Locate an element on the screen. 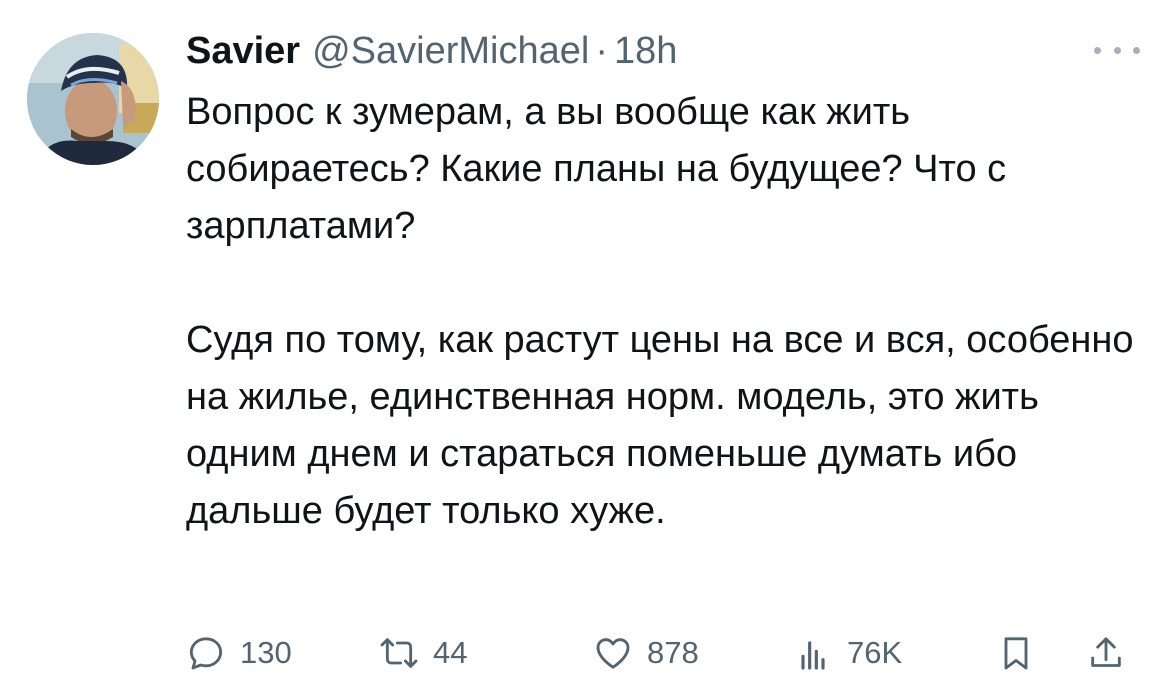 The width and height of the screenshot is (1170, 699). more-horizontal-icon is located at coordinates (1117, 50).